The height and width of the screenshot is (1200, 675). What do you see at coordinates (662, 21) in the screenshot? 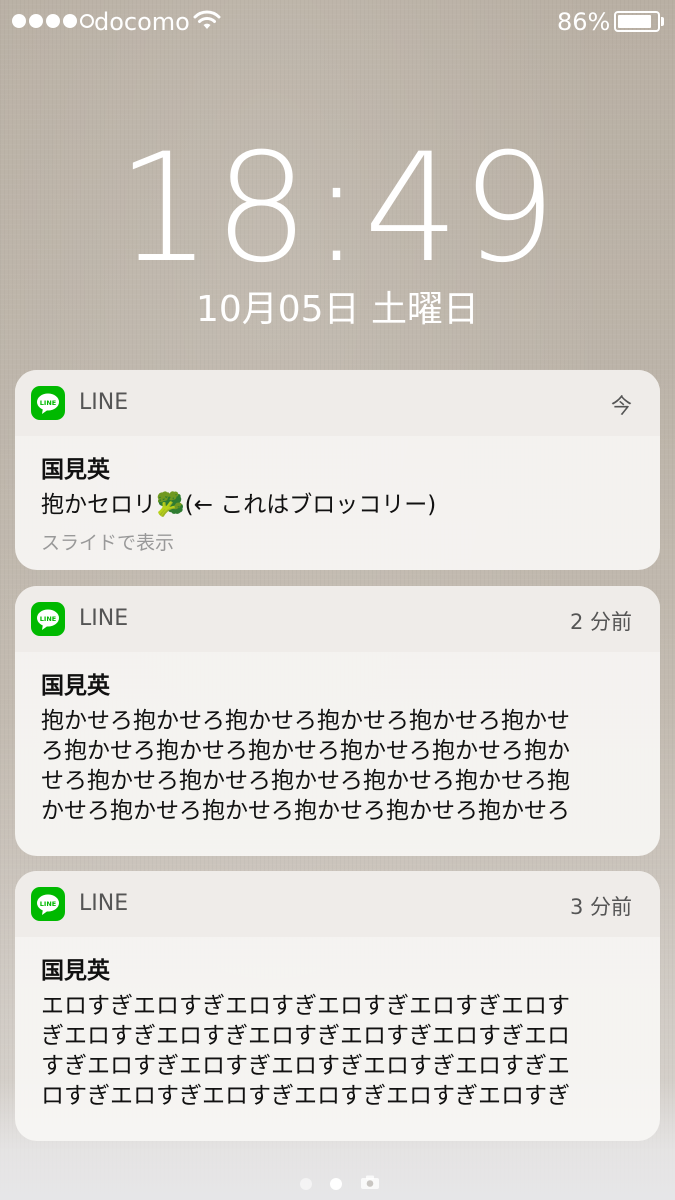
I see `battery-tip` at bounding box center [662, 21].